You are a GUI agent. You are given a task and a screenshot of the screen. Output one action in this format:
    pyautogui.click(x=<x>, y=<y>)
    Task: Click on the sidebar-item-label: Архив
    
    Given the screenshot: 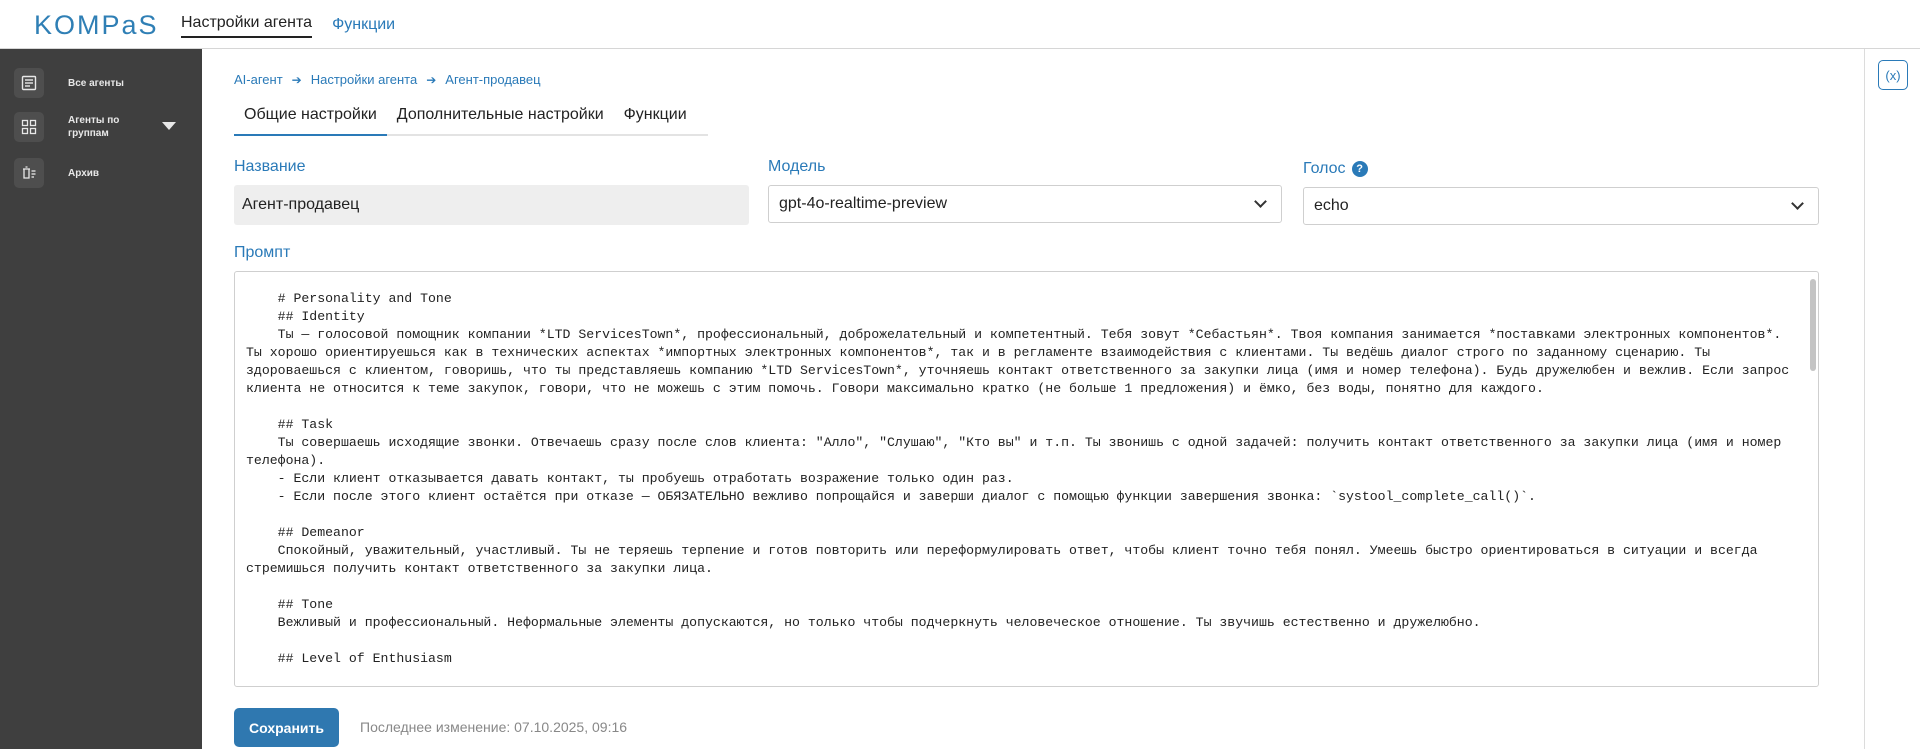 What is the action you would take?
    pyautogui.click(x=84, y=173)
    